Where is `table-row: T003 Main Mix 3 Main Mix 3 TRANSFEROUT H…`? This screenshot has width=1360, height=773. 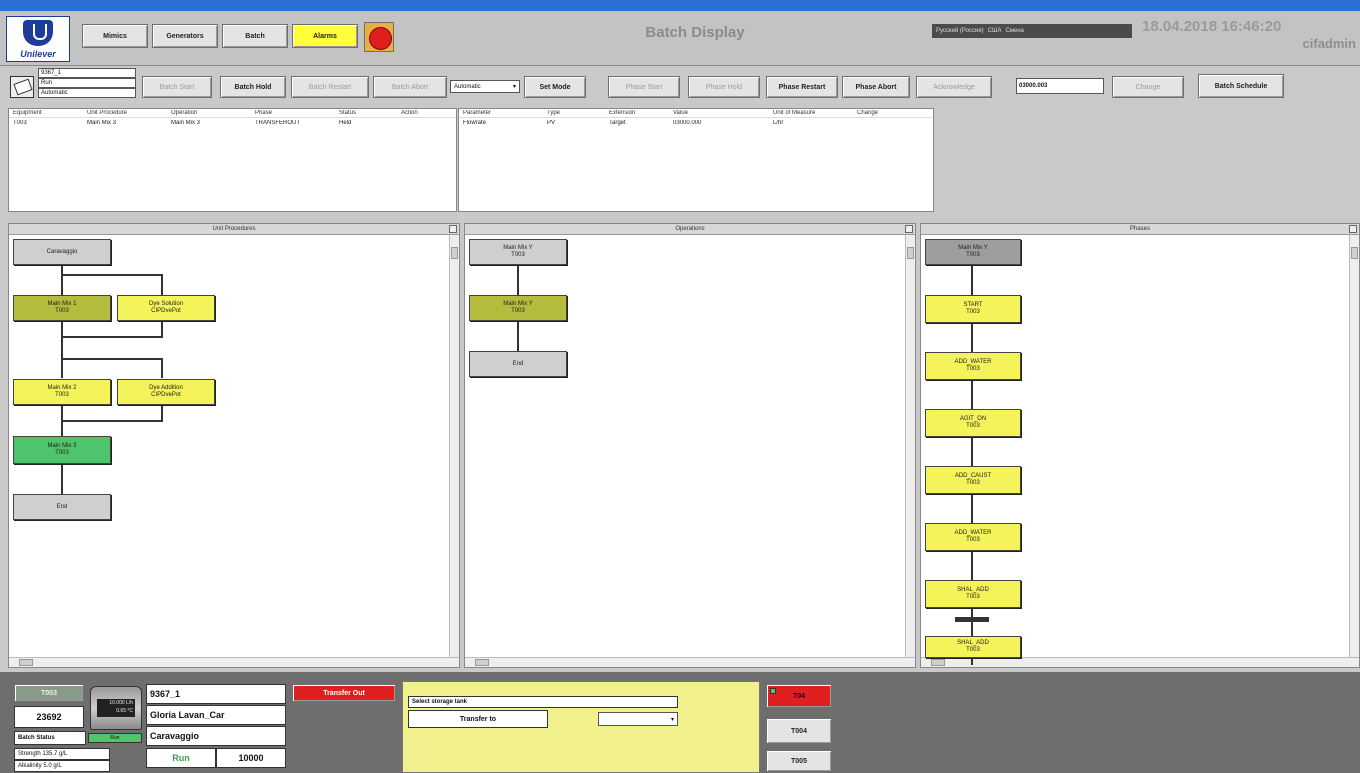 table-row: T003 Main Mix 3 Main Mix 3 TRANSFEROUT H… is located at coordinates (232, 122).